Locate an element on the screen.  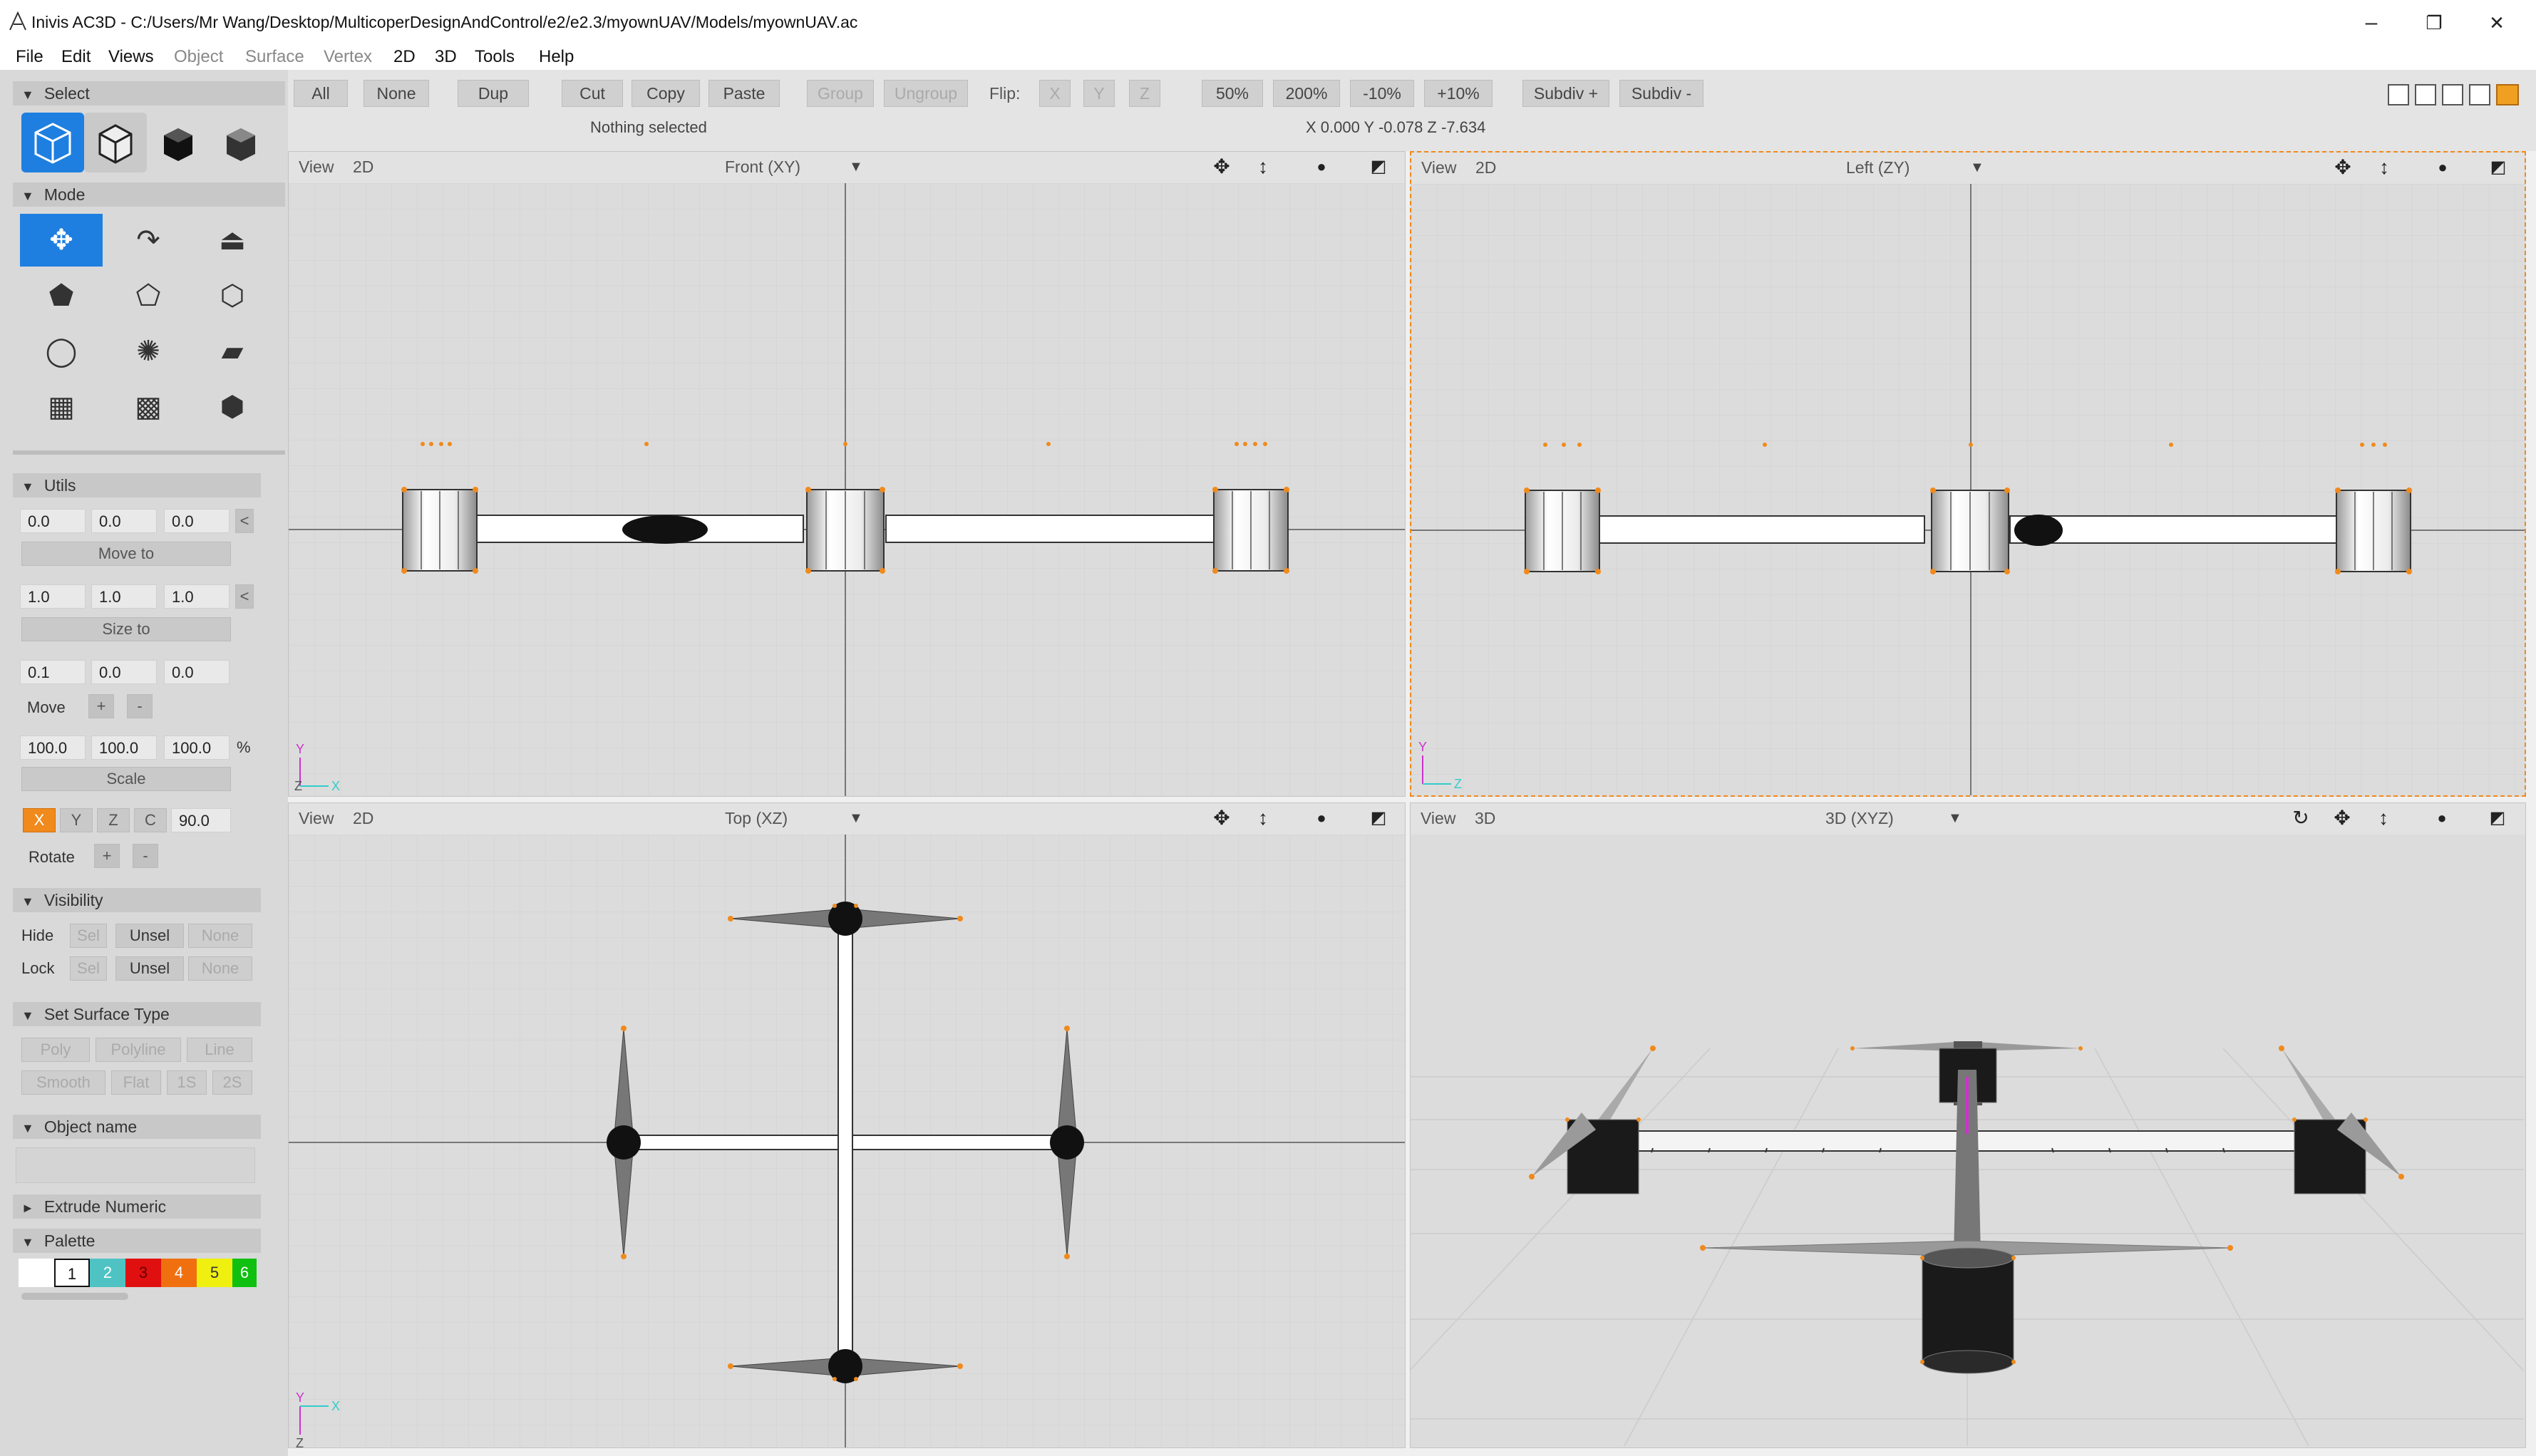
move-plus-button: + is located at coordinates (101, 706).